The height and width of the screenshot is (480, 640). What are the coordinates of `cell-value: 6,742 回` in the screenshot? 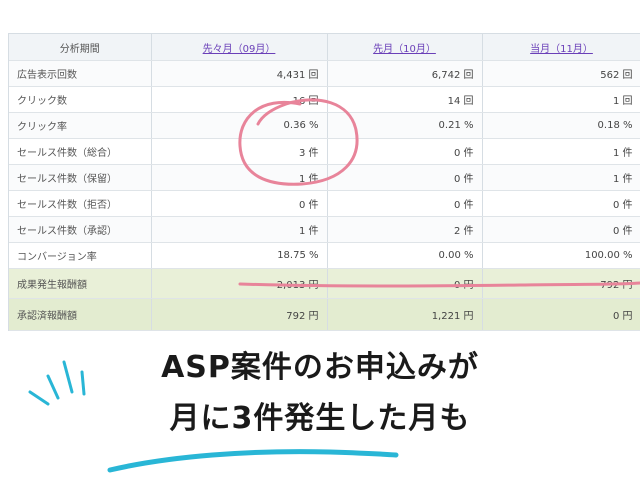 It's located at (405, 73).